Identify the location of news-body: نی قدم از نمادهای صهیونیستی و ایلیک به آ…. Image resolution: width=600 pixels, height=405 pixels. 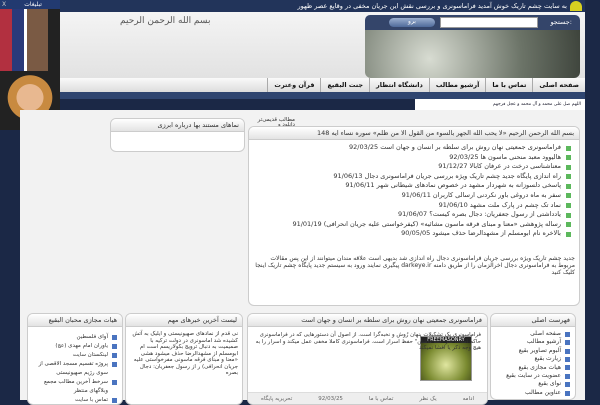
(185, 353).